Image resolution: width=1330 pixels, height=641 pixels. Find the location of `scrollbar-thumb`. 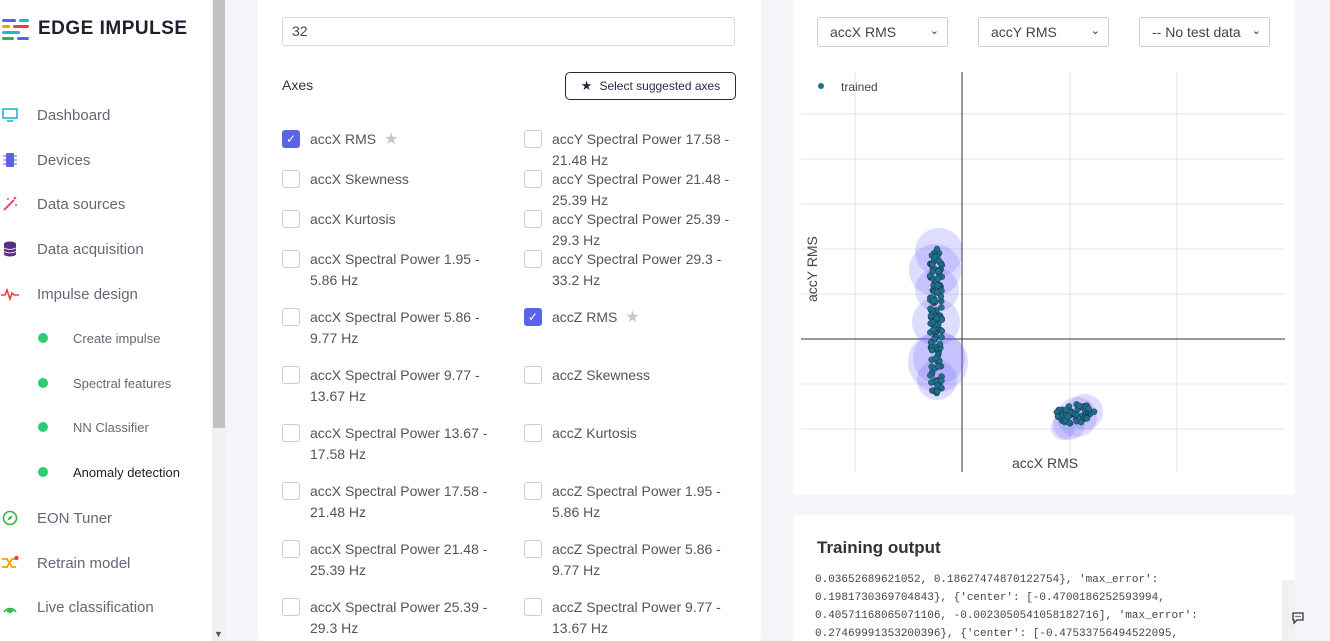

scrollbar-thumb is located at coordinates (219, 214).